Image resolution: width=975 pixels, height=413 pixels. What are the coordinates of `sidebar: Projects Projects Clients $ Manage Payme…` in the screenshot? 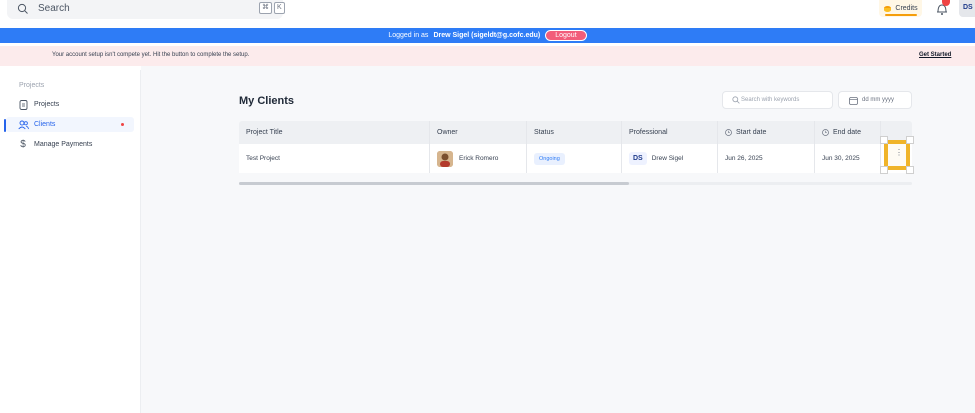 It's located at (70, 241).